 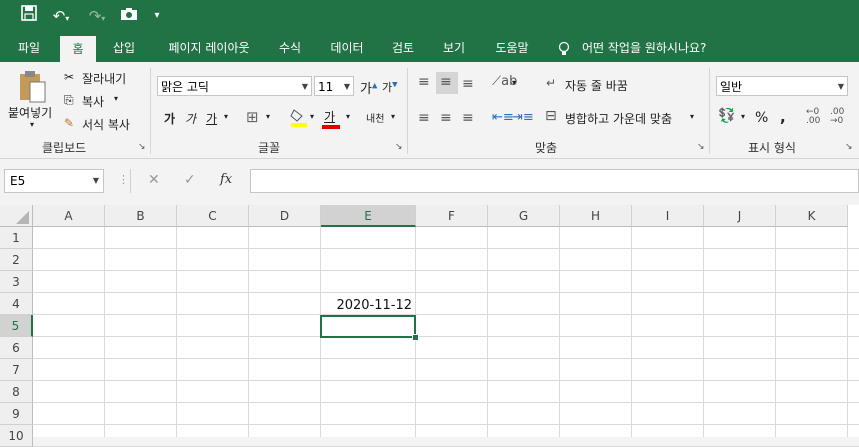 What do you see at coordinates (116, 98) in the screenshot?
I see `copy-dropdown-arrow: ▾` at bounding box center [116, 98].